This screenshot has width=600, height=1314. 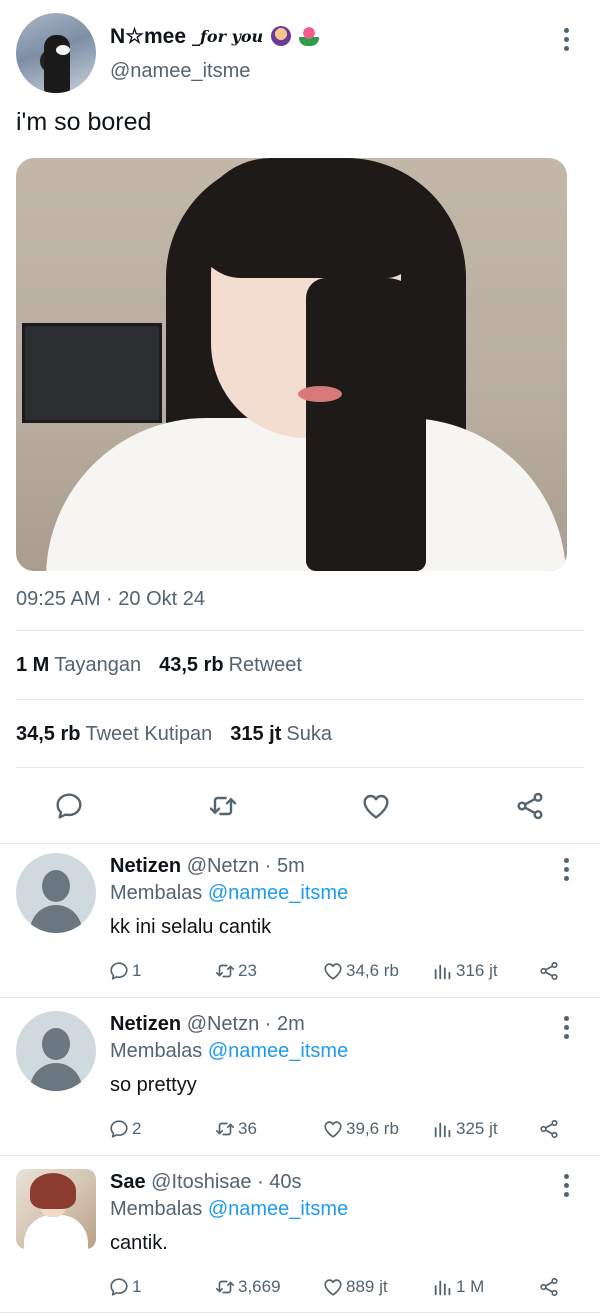 What do you see at coordinates (98, 665) in the screenshot?
I see `views-label: Tayangan` at bounding box center [98, 665].